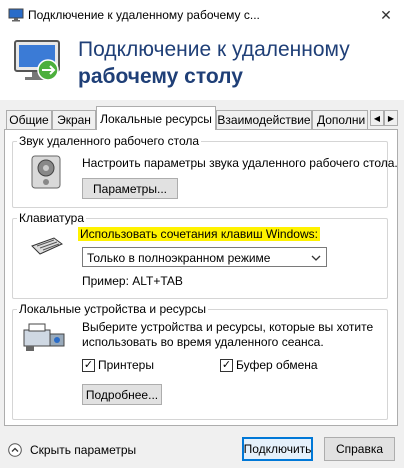 This screenshot has height=468, width=404. I want to click on header-title-line1: Подключение к удаленному, so click(214, 49).